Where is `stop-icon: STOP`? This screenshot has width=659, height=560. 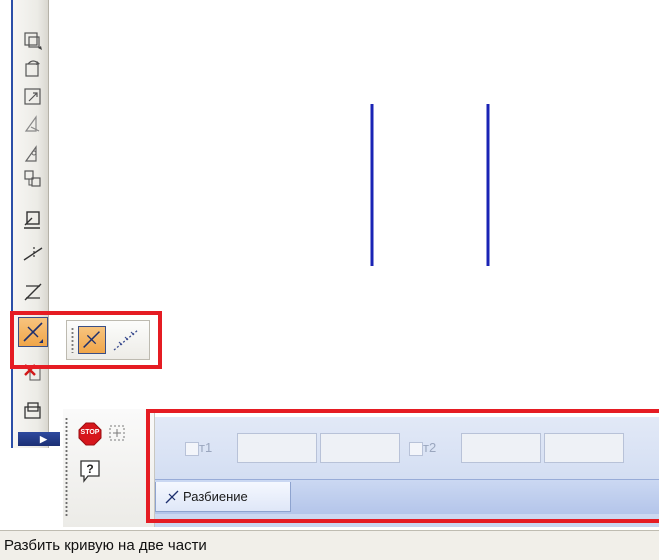
stop-icon: STOP is located at coordinates (90, 434).